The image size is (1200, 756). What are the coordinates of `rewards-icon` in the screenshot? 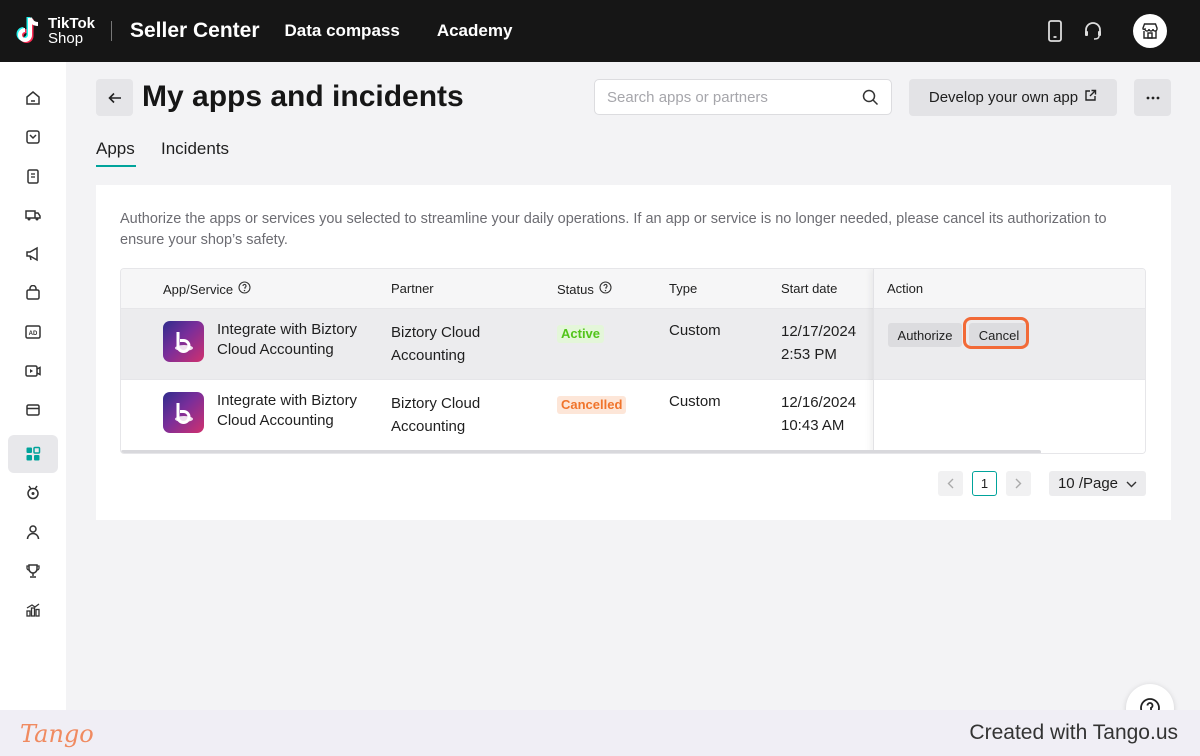 It's located at (33, 571).